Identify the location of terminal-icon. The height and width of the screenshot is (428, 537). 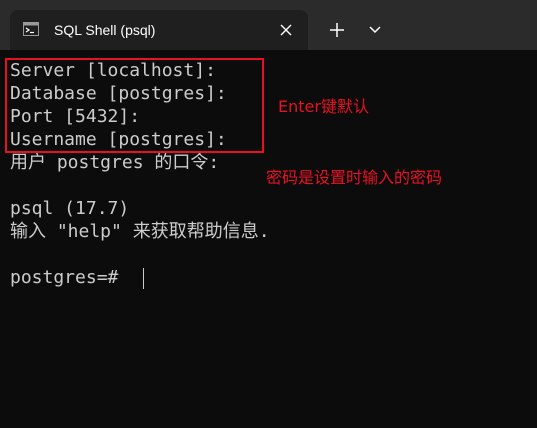
(31, 29).